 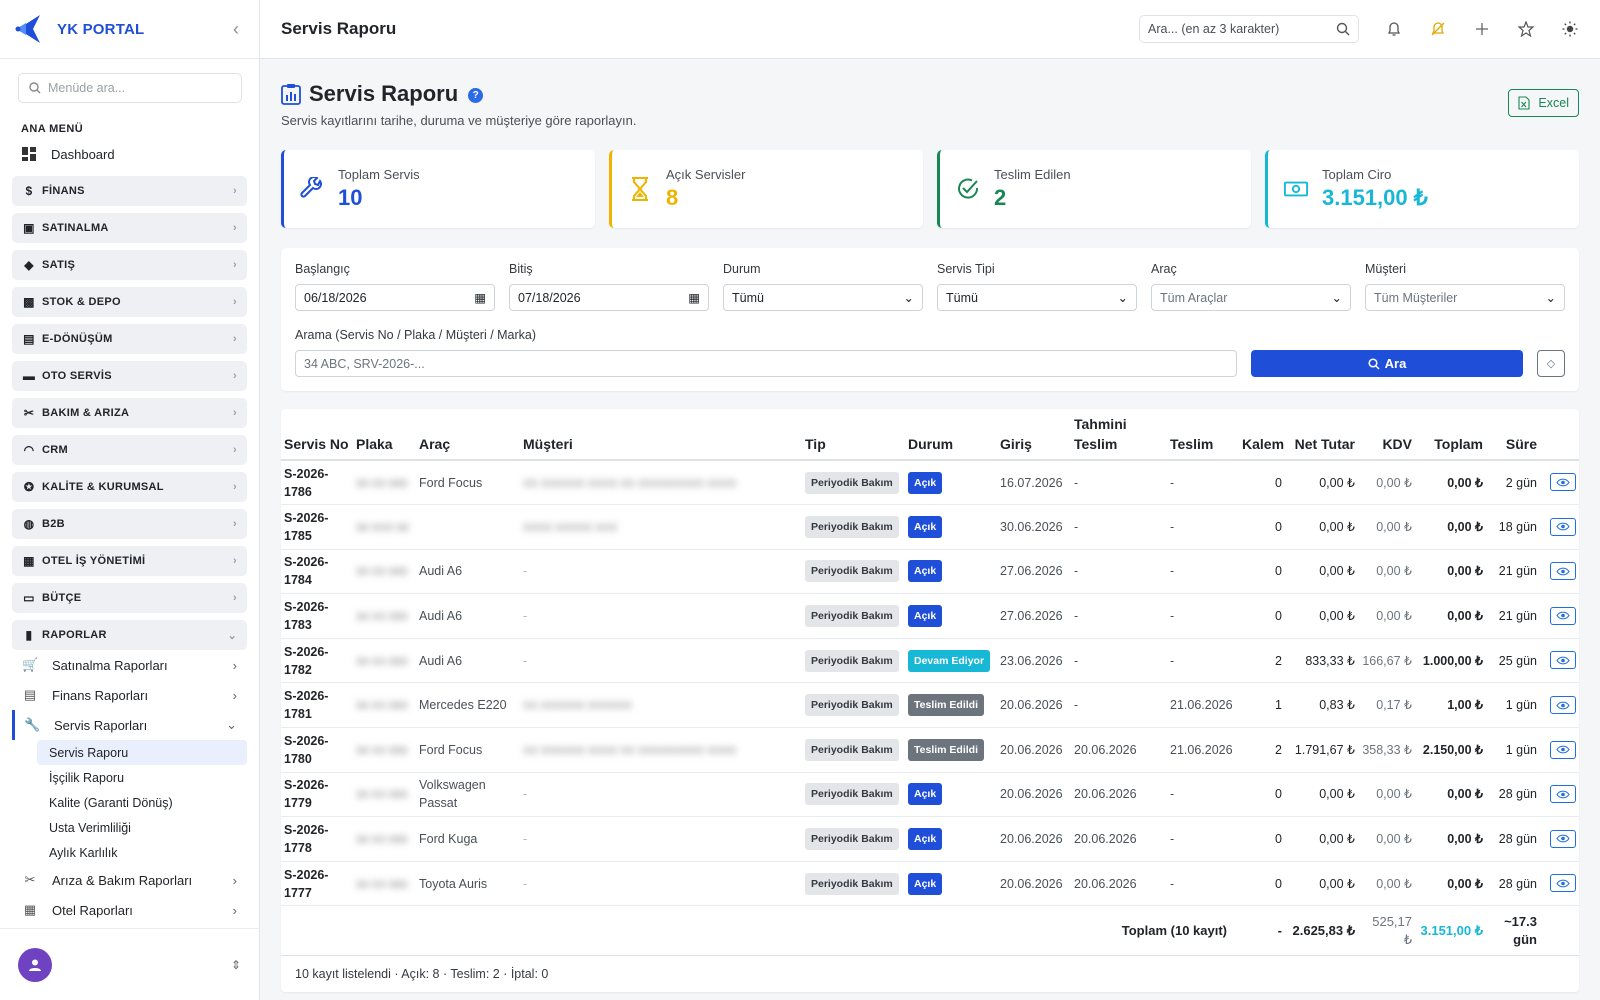 What do you see at coordinates (1387, 363) in the screenshot?
I see `search-button: Ara` at bounding box center [1387, 363].